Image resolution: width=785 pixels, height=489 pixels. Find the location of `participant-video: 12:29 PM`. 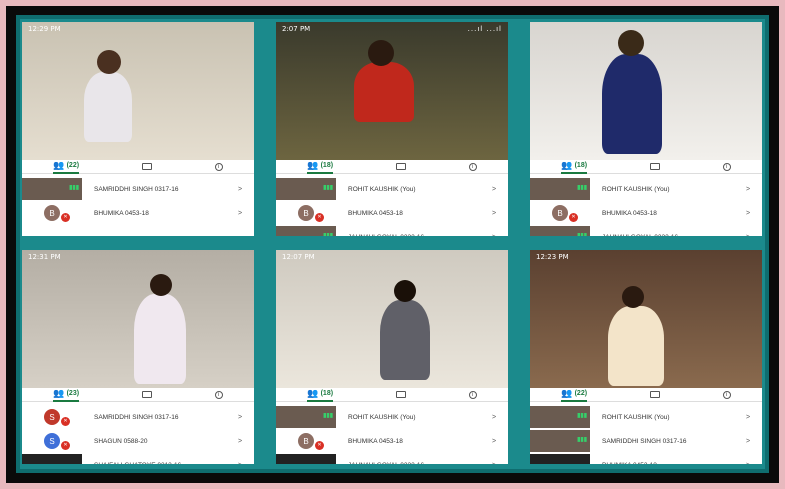

participant-video: 12:29 PM is located at coordinates (138, 91).